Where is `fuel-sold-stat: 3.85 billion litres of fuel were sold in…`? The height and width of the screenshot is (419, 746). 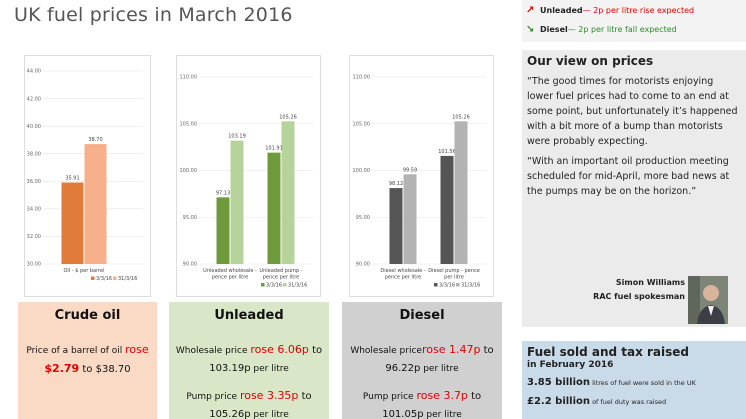 fuel-sold-stat: 3.85 billion litres of fuel were sold in… is located at coordinates (634, 382).